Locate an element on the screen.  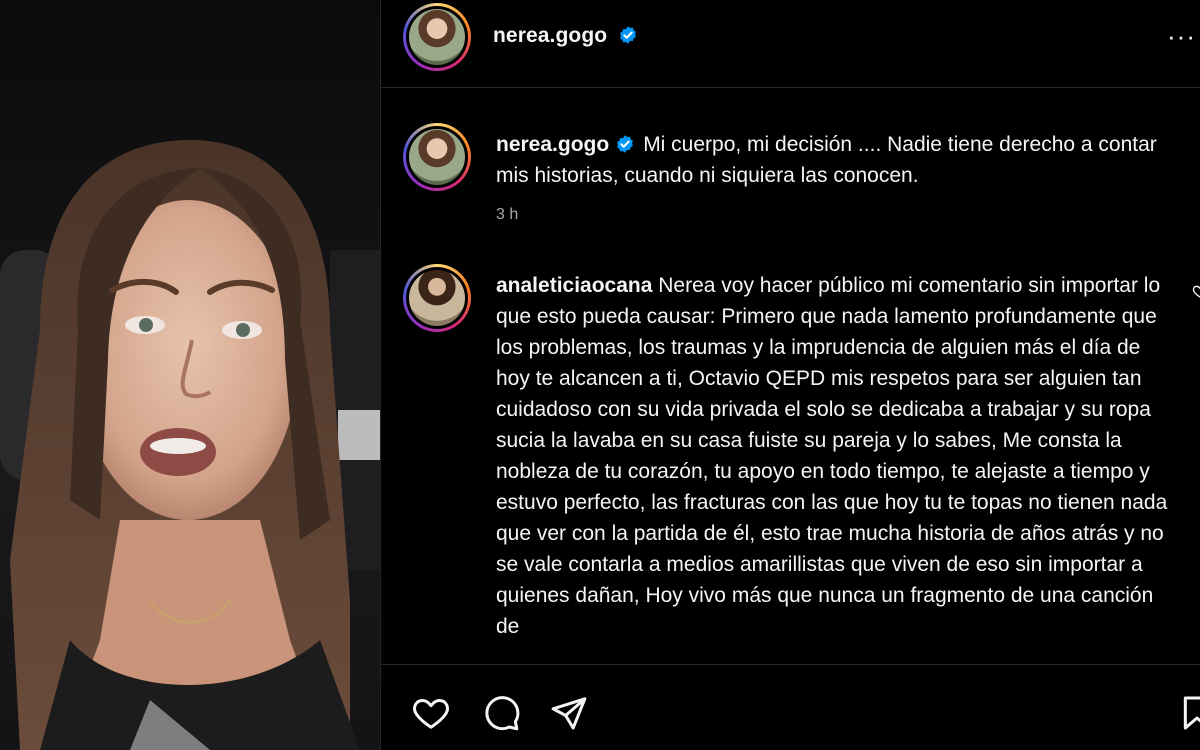
author-avatar is located at coordinates (437, 37).